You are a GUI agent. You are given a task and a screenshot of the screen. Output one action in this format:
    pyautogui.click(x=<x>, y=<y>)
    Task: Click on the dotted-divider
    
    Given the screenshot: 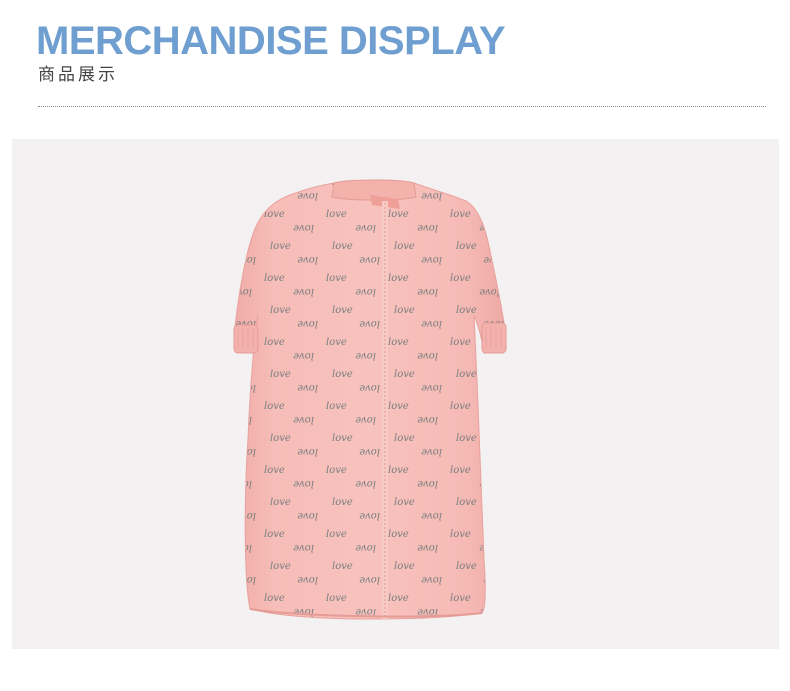 What is the action you would take?
    pyautogui.click(x=402, y=106)
    